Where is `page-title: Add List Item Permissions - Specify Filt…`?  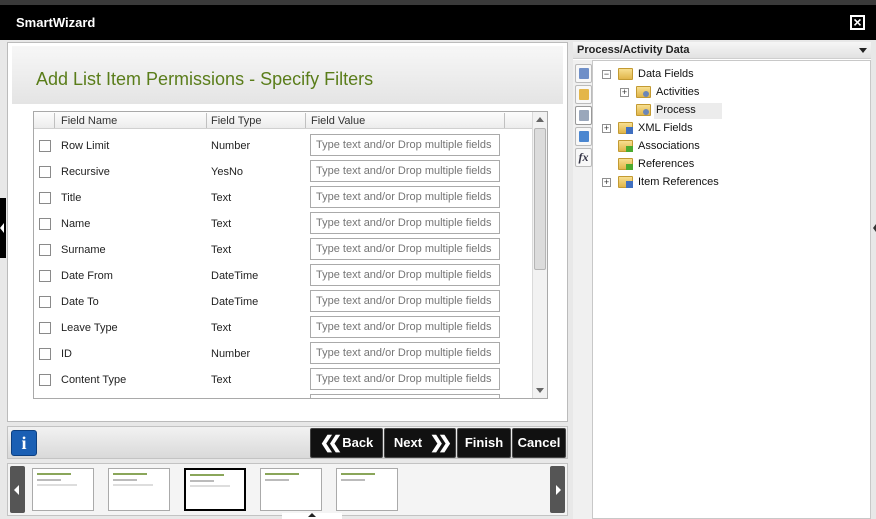 page-title: Add List Item Permissions - Specify Filt… is located at coordinates (205, 79).